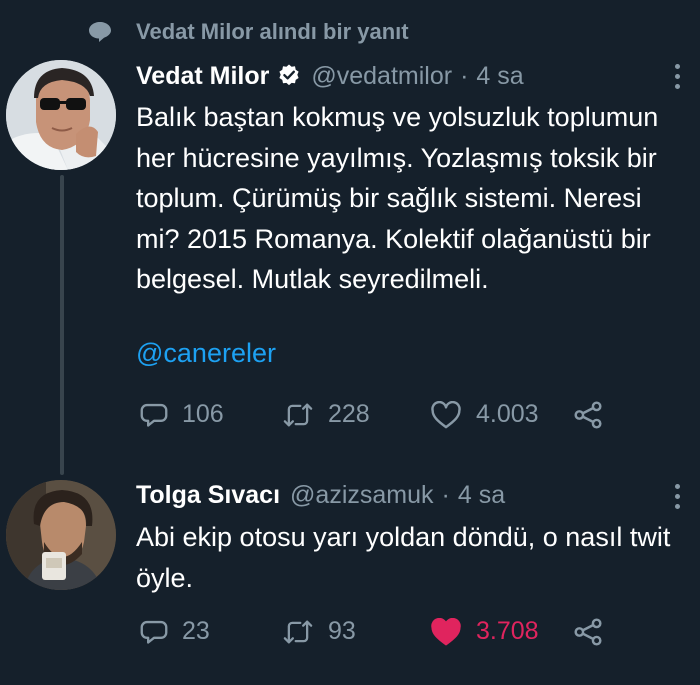 The width and height of the screenshot is (700, 685). Describe the element at coordinates (361, 495) in the screenshot. I see `author-handle: @azizsamuk` at that location.